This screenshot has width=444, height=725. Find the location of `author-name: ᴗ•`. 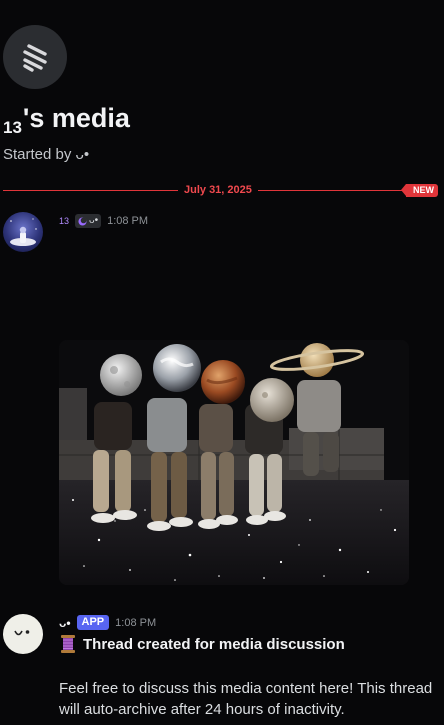

author-name: ᴗ• is located at coordinates (65, 623).